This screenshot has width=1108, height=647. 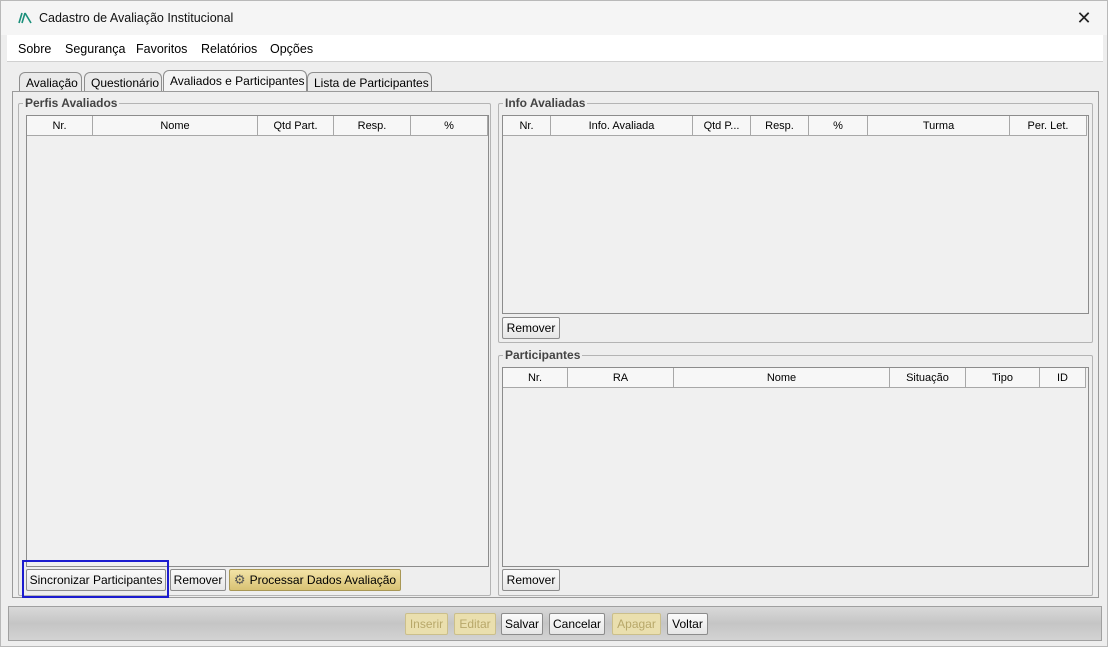 What do you see at coordinates (34, 49) in the screenshot?
I see `menu-sobre: Sobre` at bounding box center [34, 49].